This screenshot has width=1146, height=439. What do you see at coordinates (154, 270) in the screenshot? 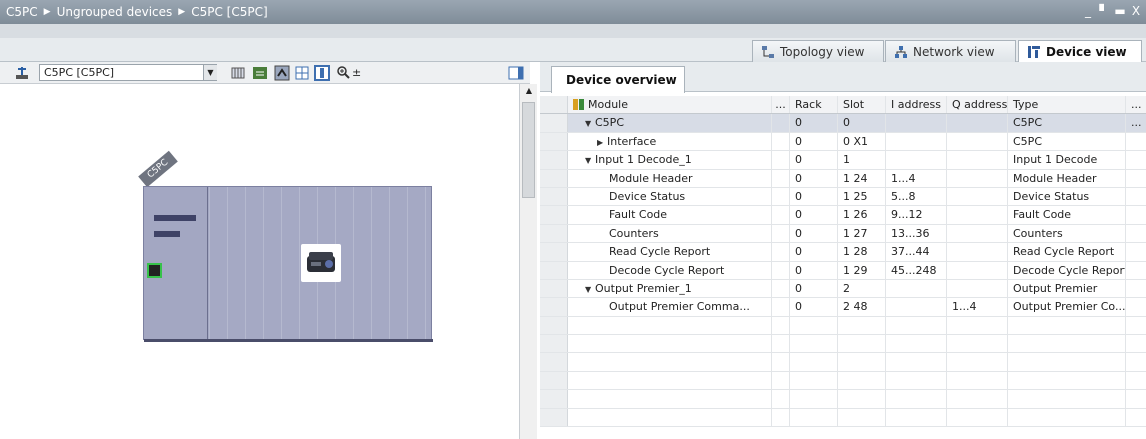
I see `interface-port-icon` at bounding box center [154, 270].